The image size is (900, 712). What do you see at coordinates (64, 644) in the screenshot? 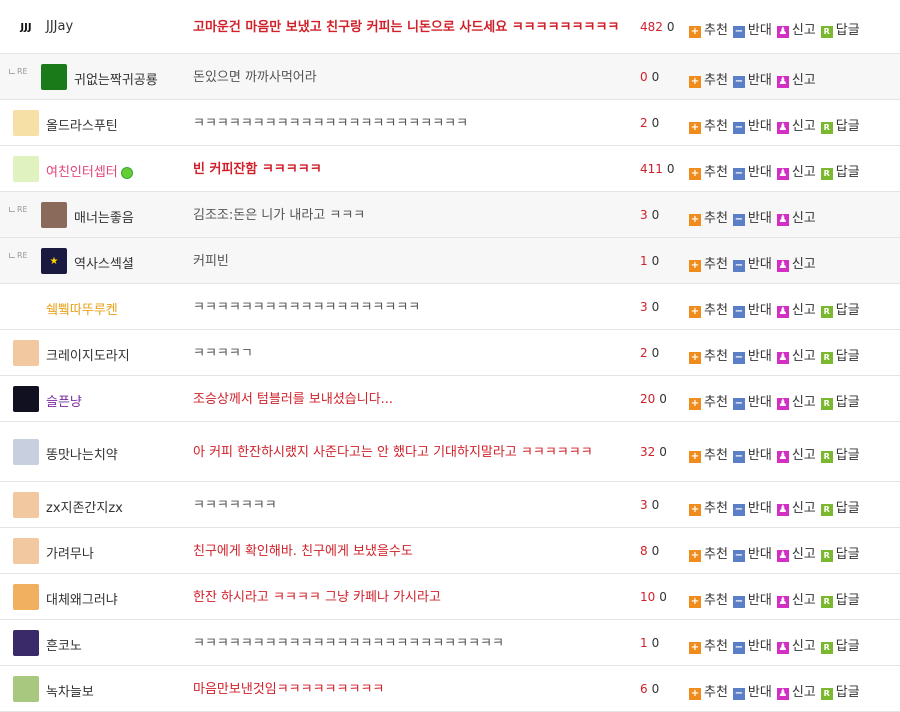
I see `commenter-name: 흔코노` at bounding box center [64, 644].